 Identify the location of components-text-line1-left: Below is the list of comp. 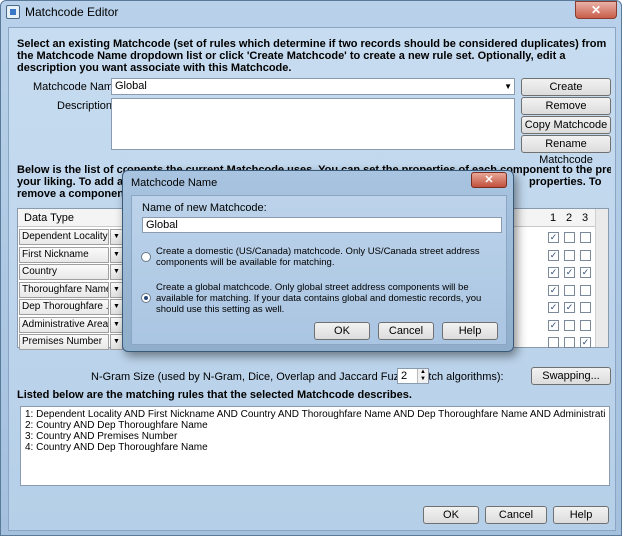
(72, 170).